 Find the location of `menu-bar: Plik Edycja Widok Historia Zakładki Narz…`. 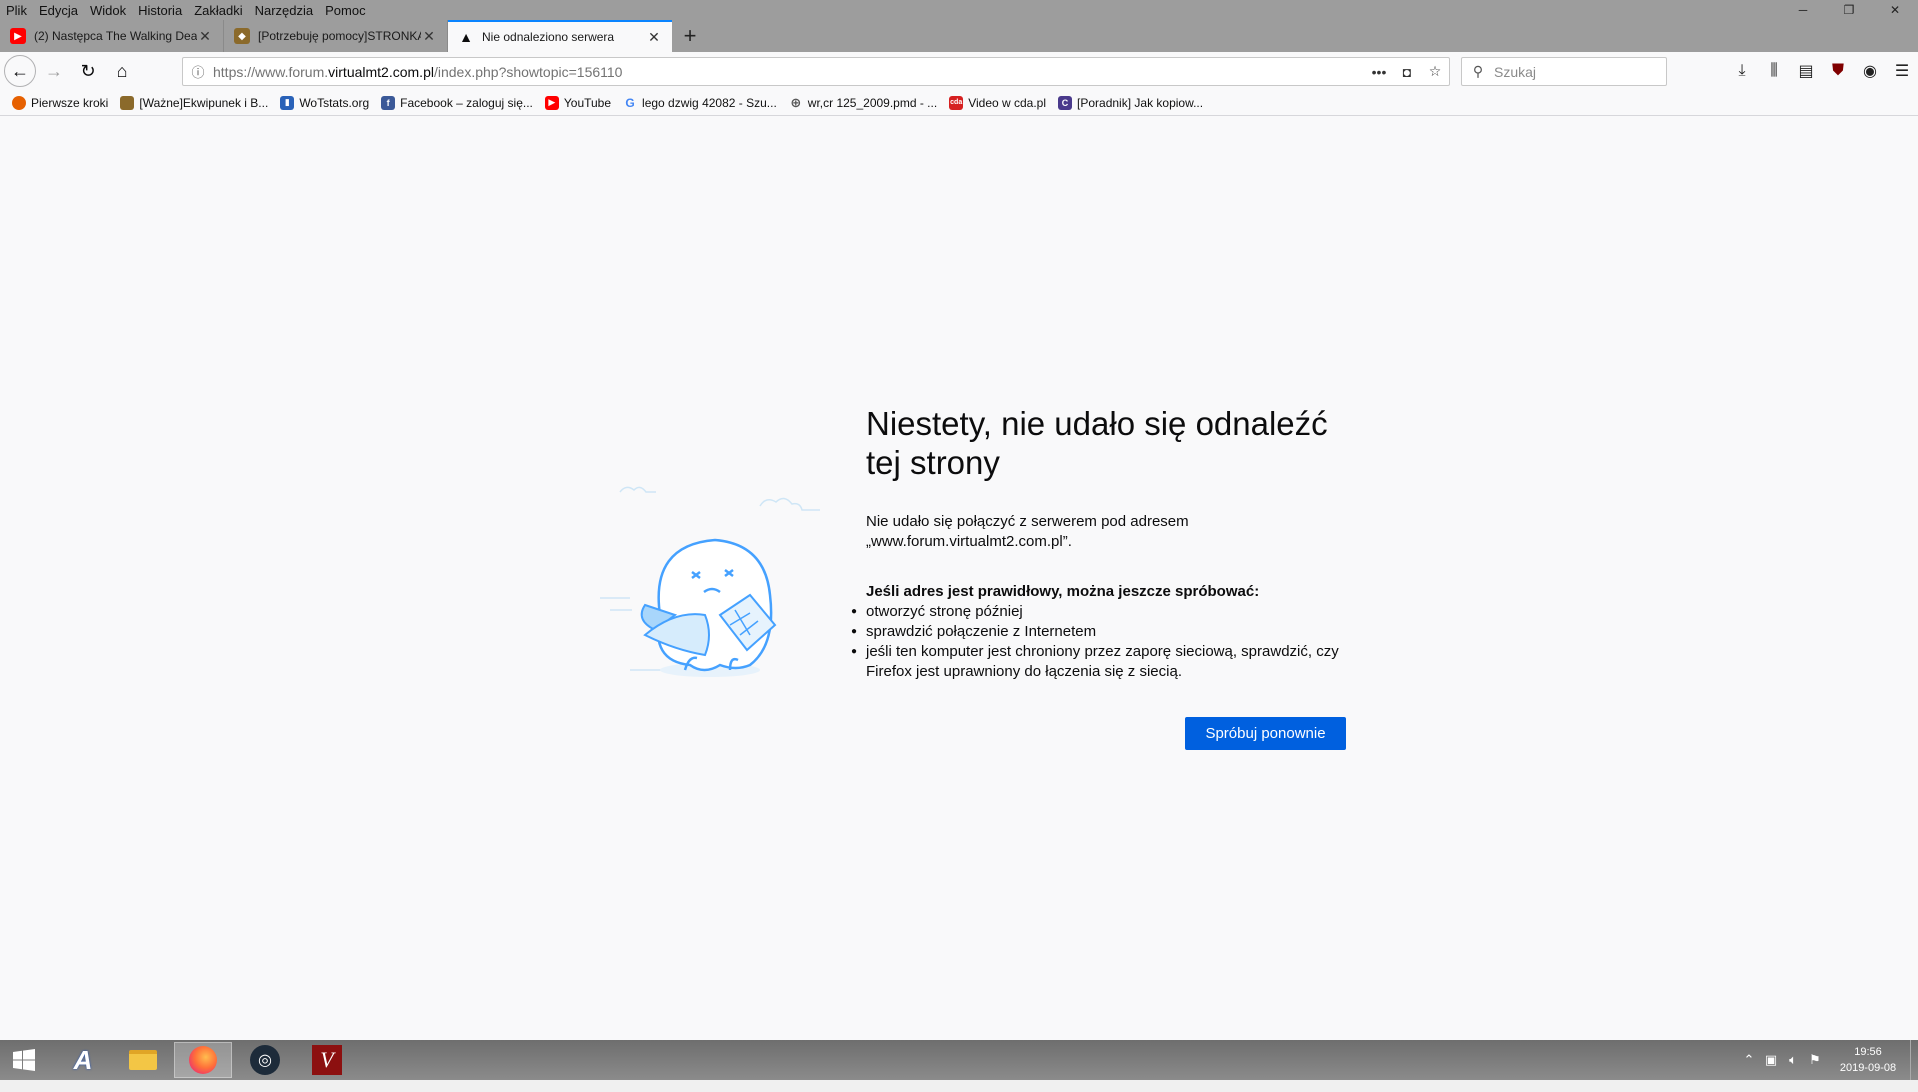

menu-bar: Plik Edycja Widok Historia Zakładki Narz… is located at coordinates (189, 10).